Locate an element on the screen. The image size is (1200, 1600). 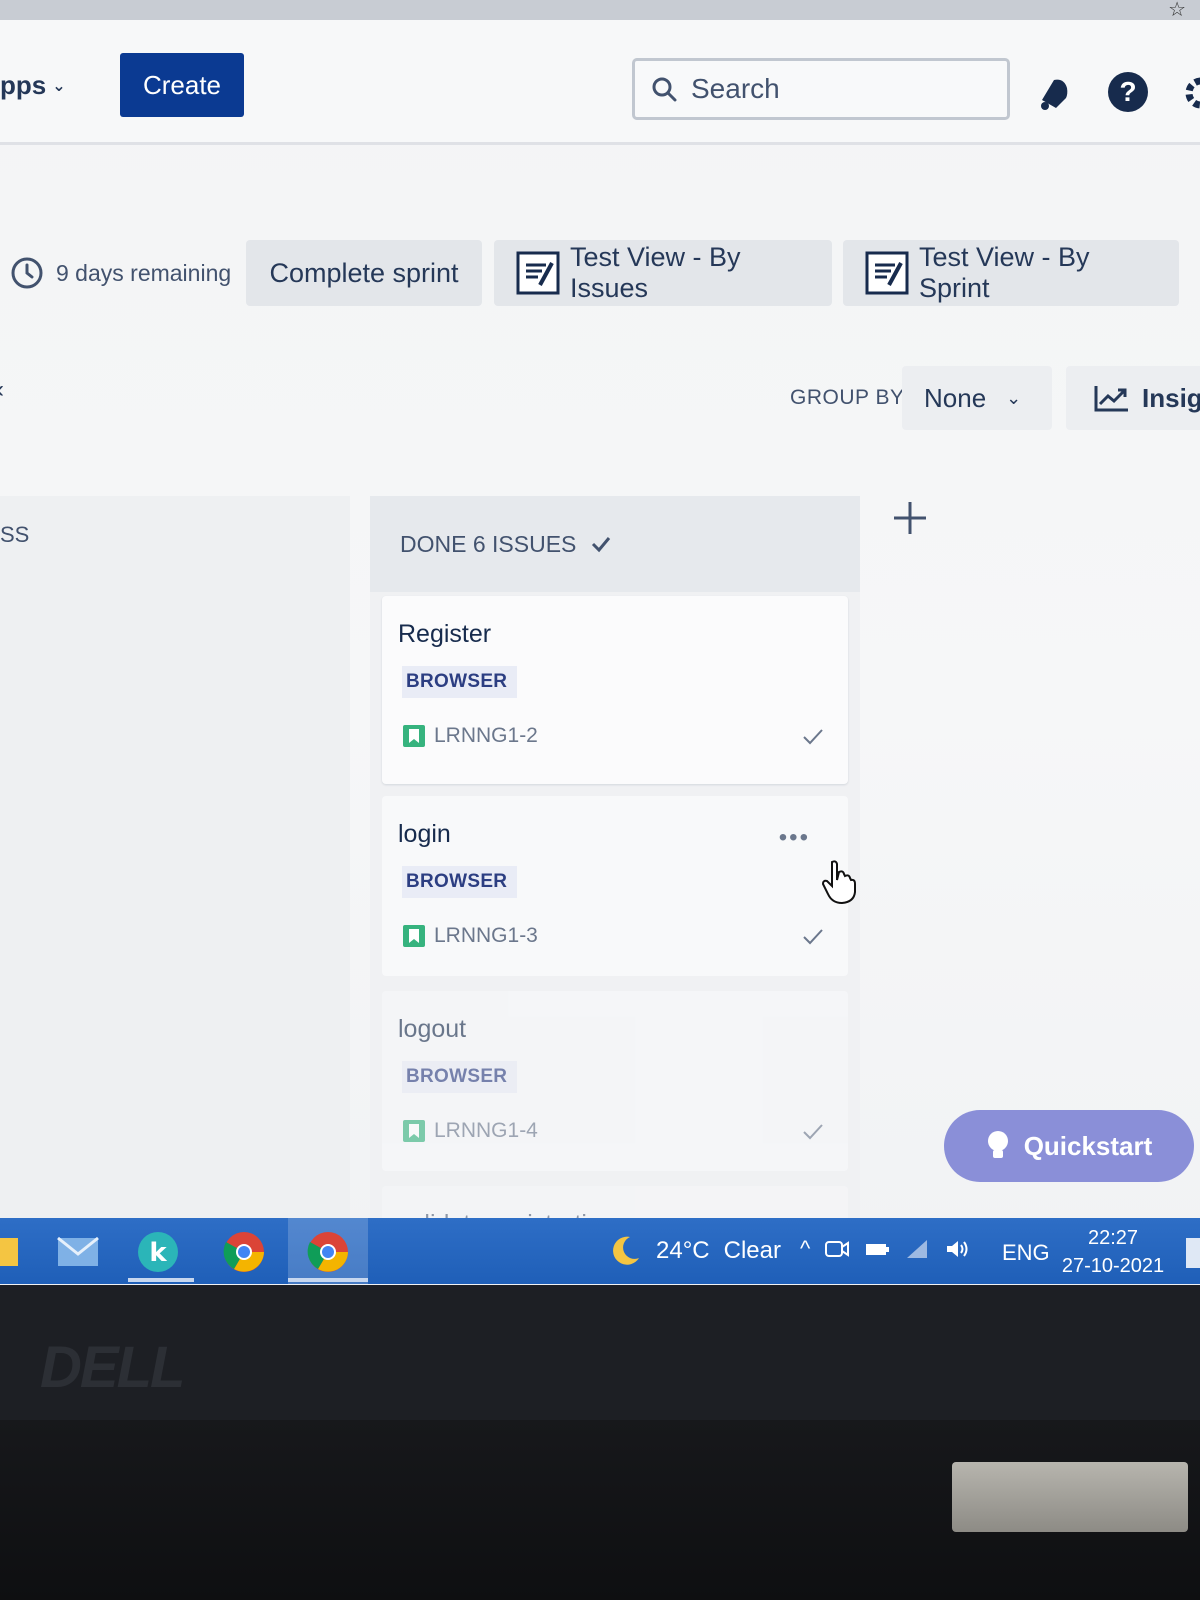
apps-menu: pps ⌄ is located at coordinates (33, 85).